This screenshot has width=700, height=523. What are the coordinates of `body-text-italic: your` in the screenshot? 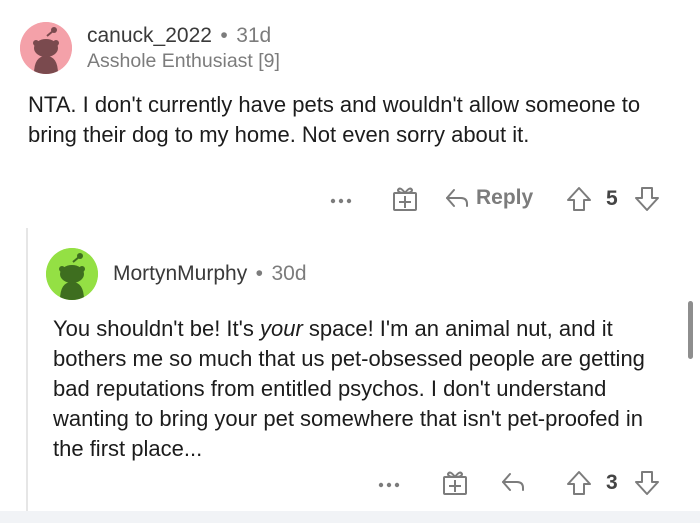 It's located at (281, 328).